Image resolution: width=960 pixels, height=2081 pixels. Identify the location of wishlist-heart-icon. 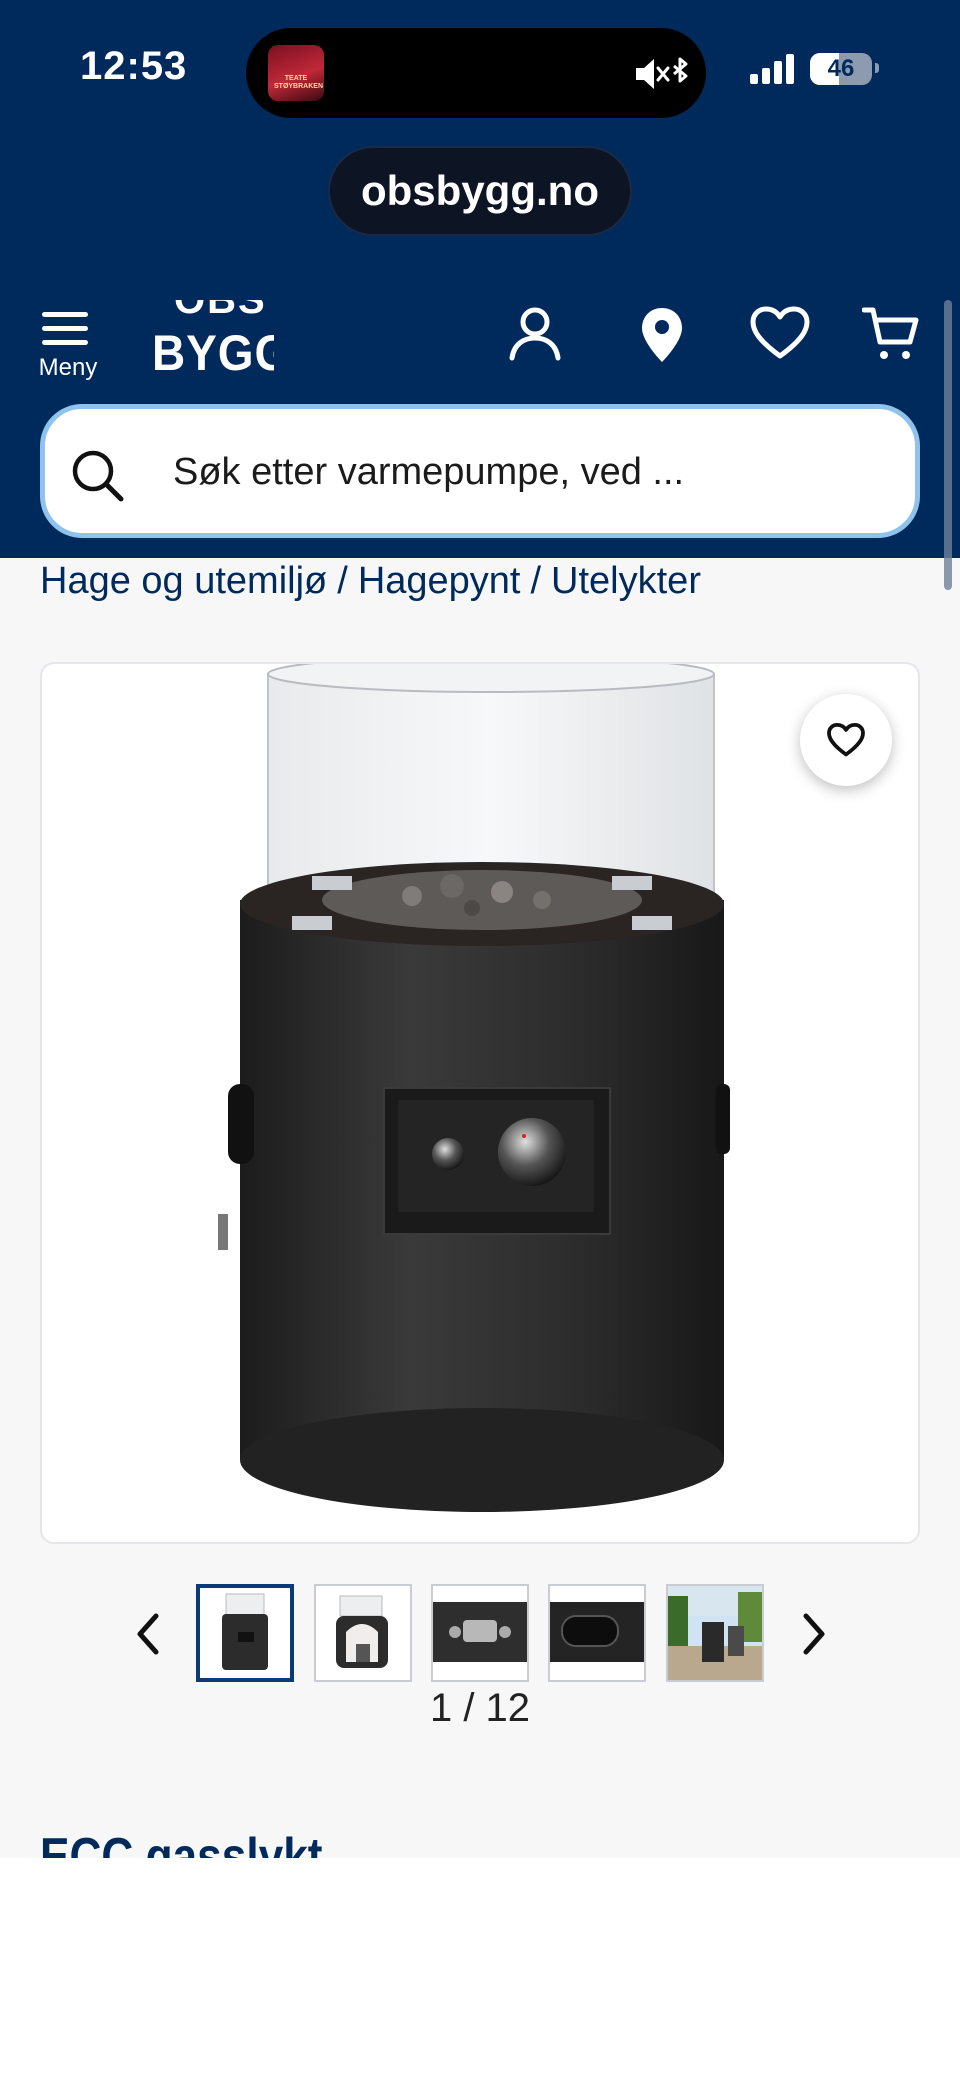
(780, 333).